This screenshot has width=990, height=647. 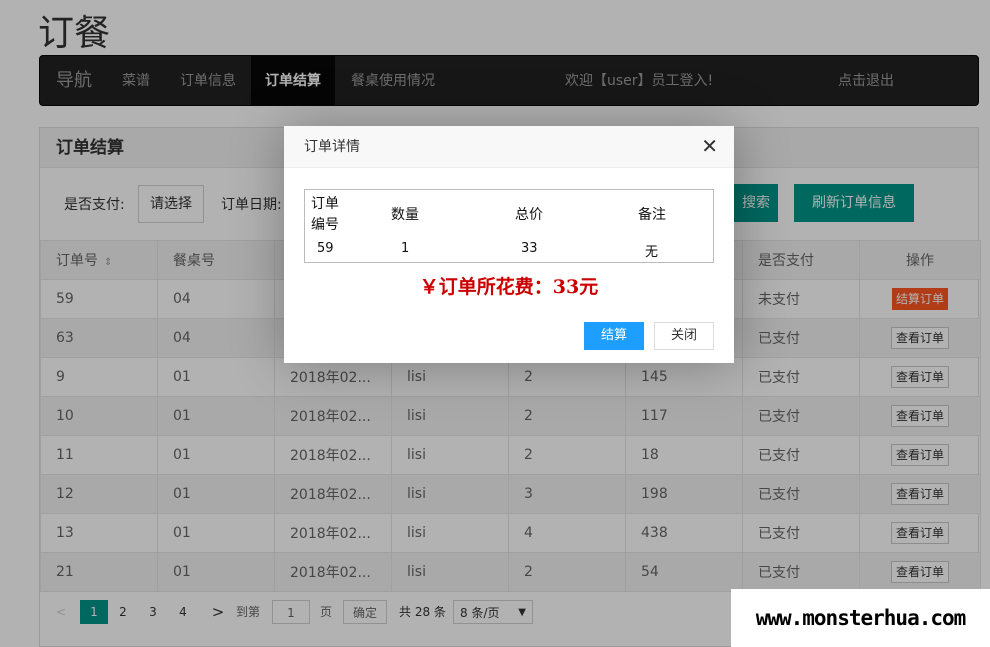 I want to click on detail-order-no: 59, so click(x=325, y=248).